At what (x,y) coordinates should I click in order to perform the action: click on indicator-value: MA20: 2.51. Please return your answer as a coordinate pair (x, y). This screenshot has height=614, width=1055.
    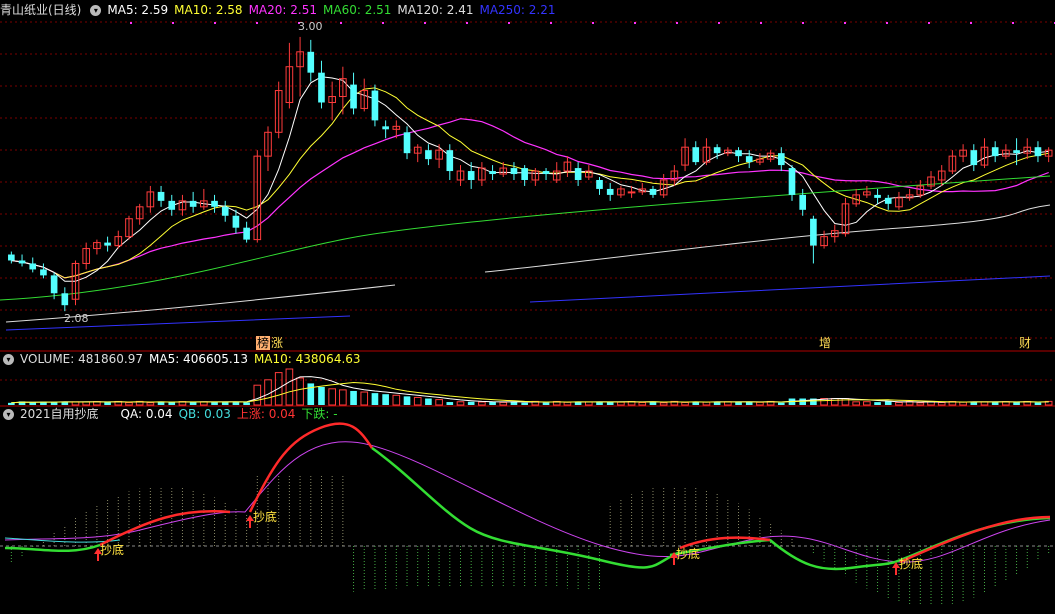
    Looking at the image, I should click on (282, 10).